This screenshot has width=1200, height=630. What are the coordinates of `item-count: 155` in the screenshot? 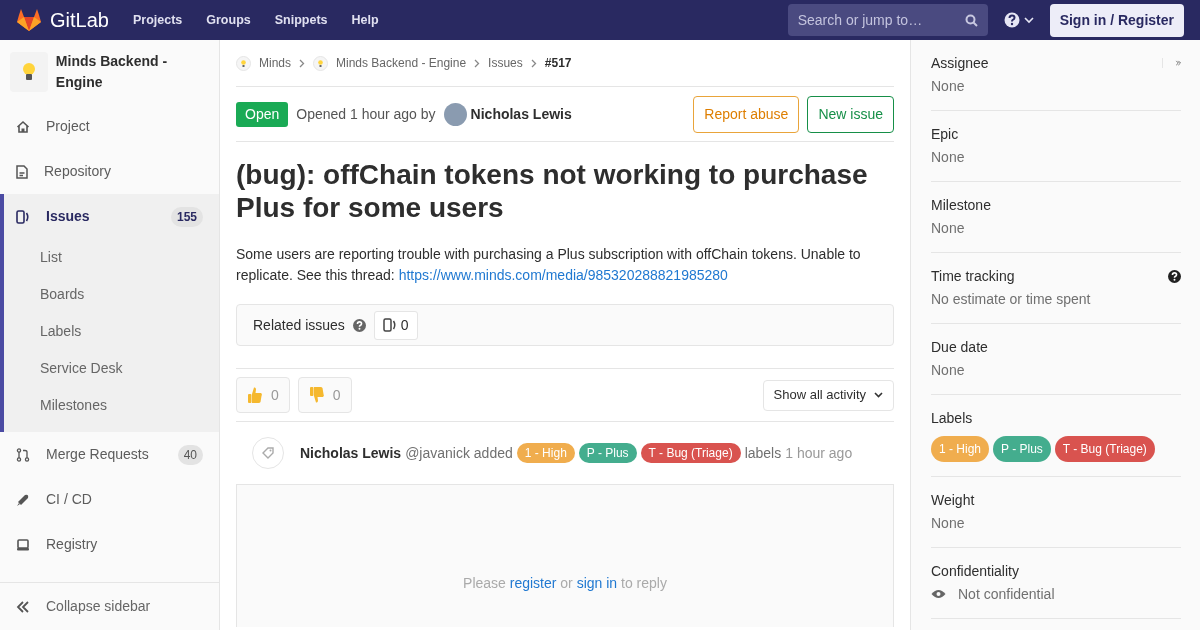 It's located at (186, 216).